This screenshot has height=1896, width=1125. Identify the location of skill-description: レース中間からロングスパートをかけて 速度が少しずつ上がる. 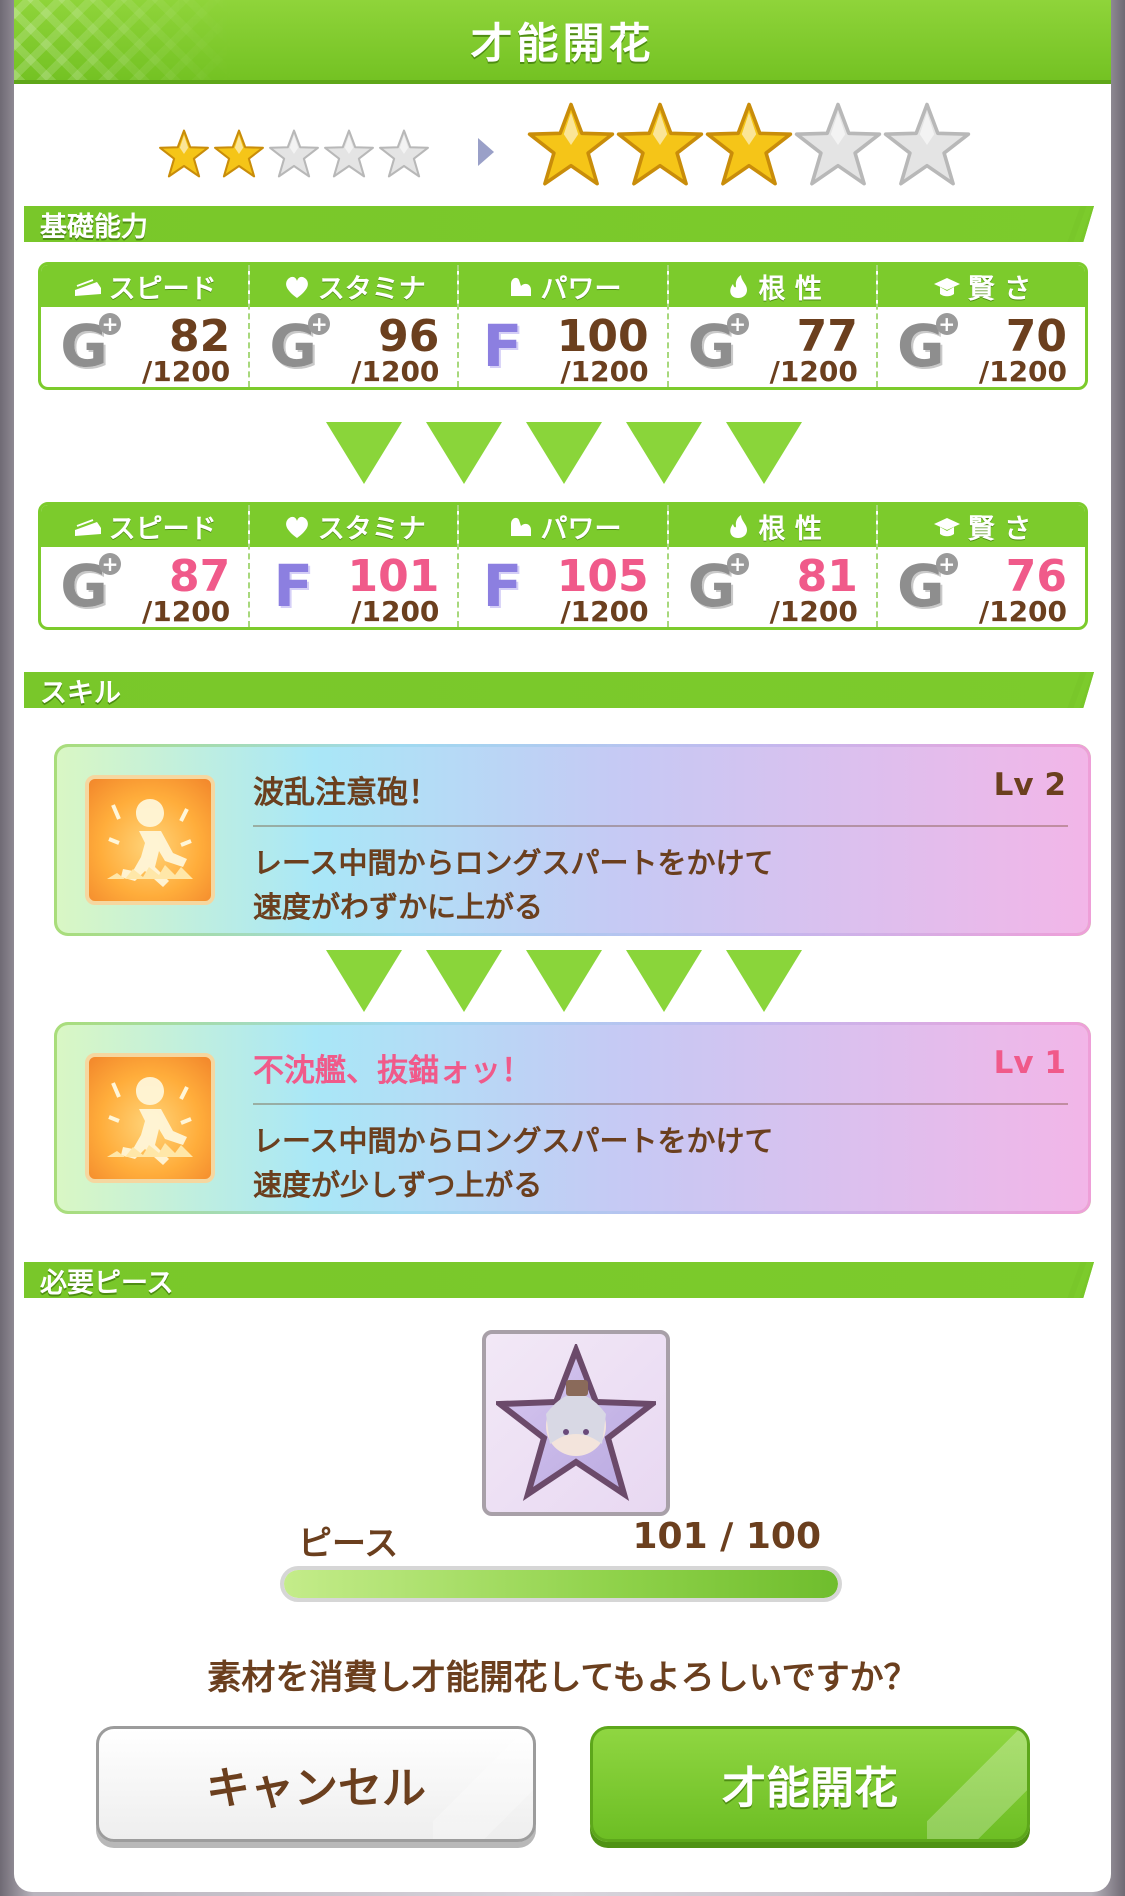
(653, 1163).